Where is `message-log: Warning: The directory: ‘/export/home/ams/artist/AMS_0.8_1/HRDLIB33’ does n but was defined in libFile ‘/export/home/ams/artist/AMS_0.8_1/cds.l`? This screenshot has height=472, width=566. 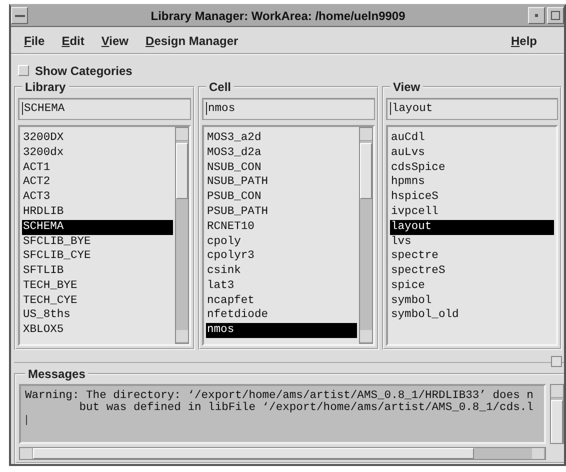
message-log: Warning: The directory: ‘/export/home/ams/artist/AMS_0.8_1/HRDLIB33’ does n but was defined in libFile ‘/export/home/ams/artist/AMS_0.8_1/cds.l is located at coordinates (282, 414).